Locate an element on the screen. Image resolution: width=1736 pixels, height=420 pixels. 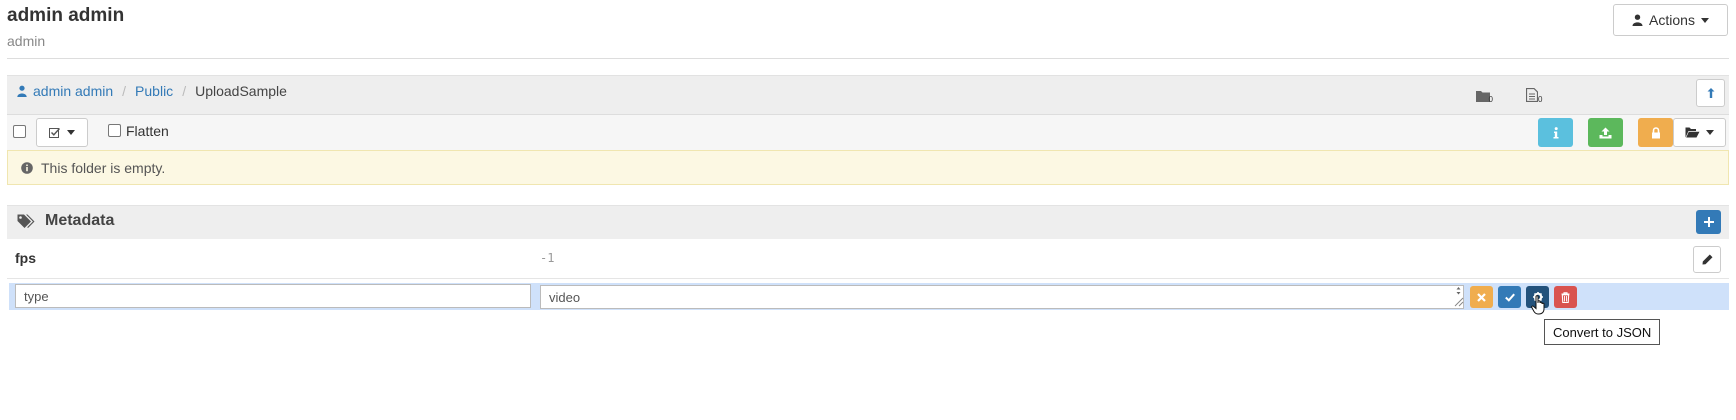
check-square-icon is located at coordinates (55, 132).